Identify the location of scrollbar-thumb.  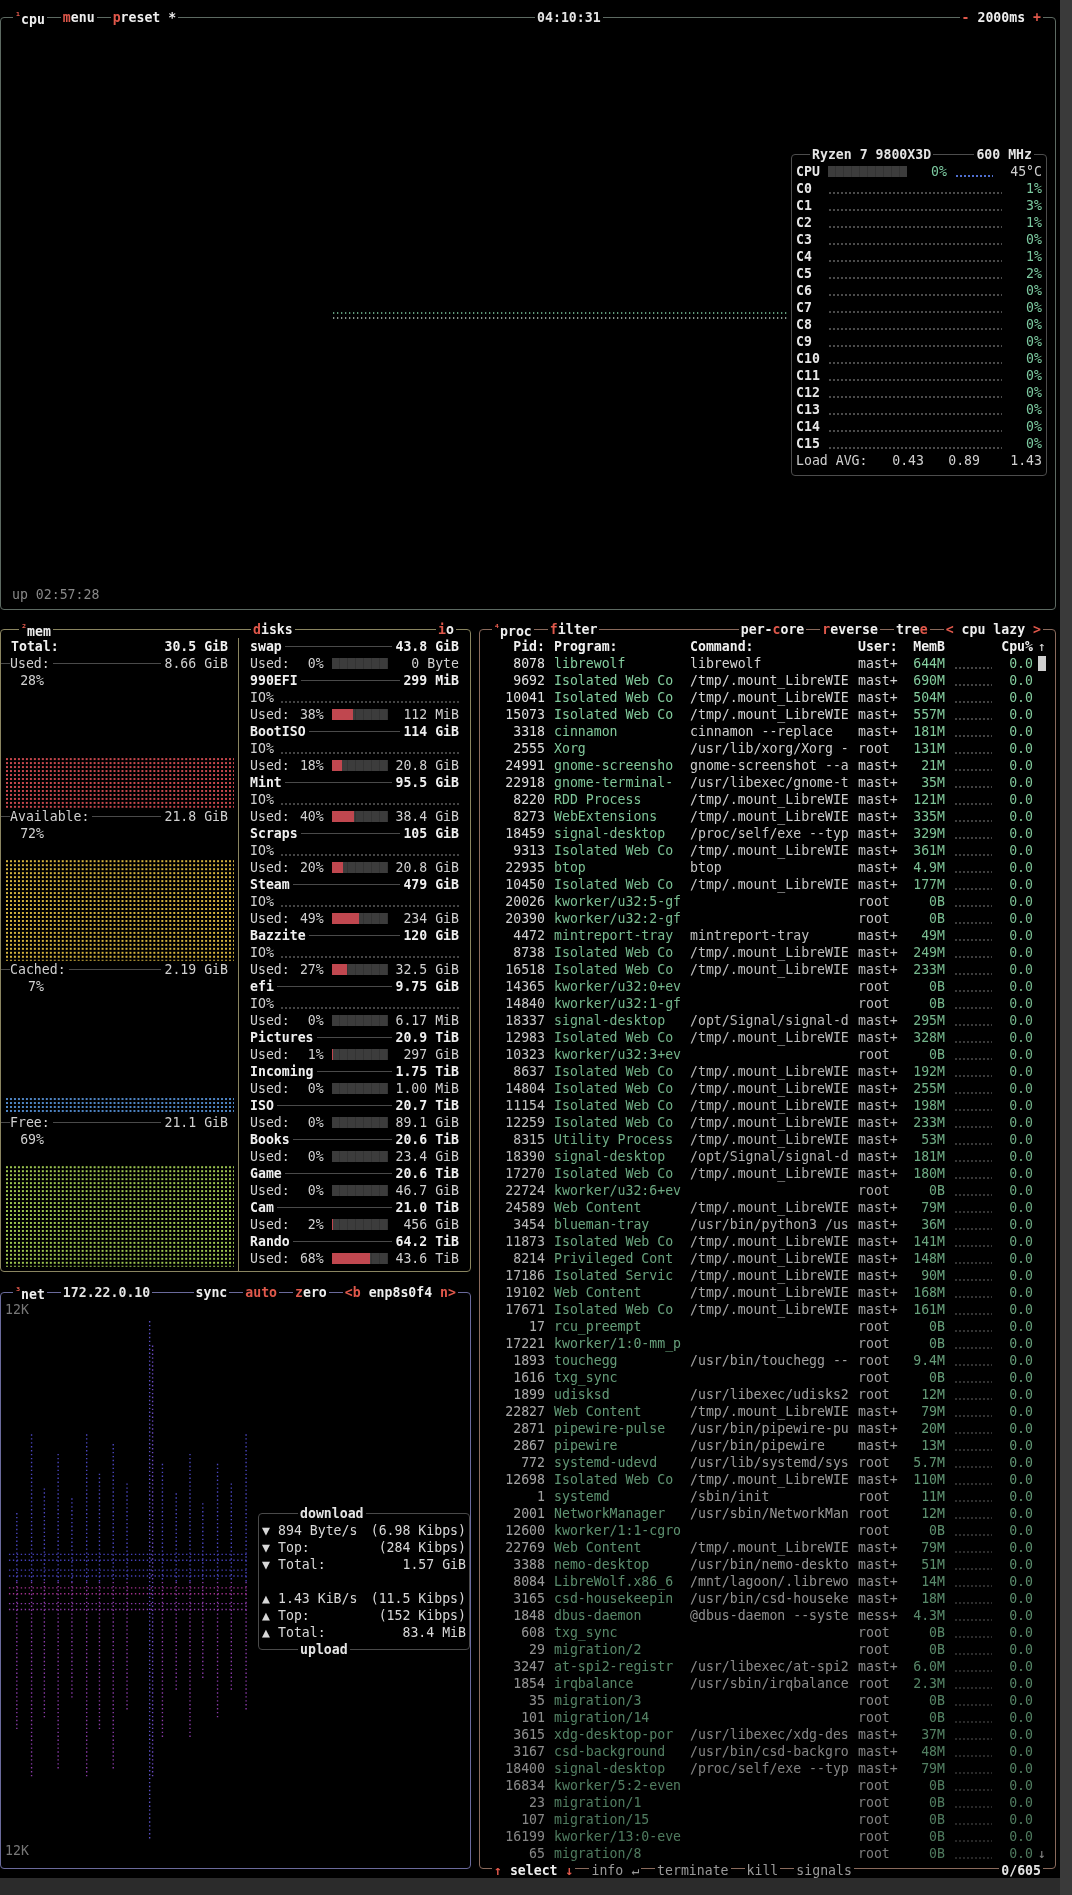
(1042, 663).